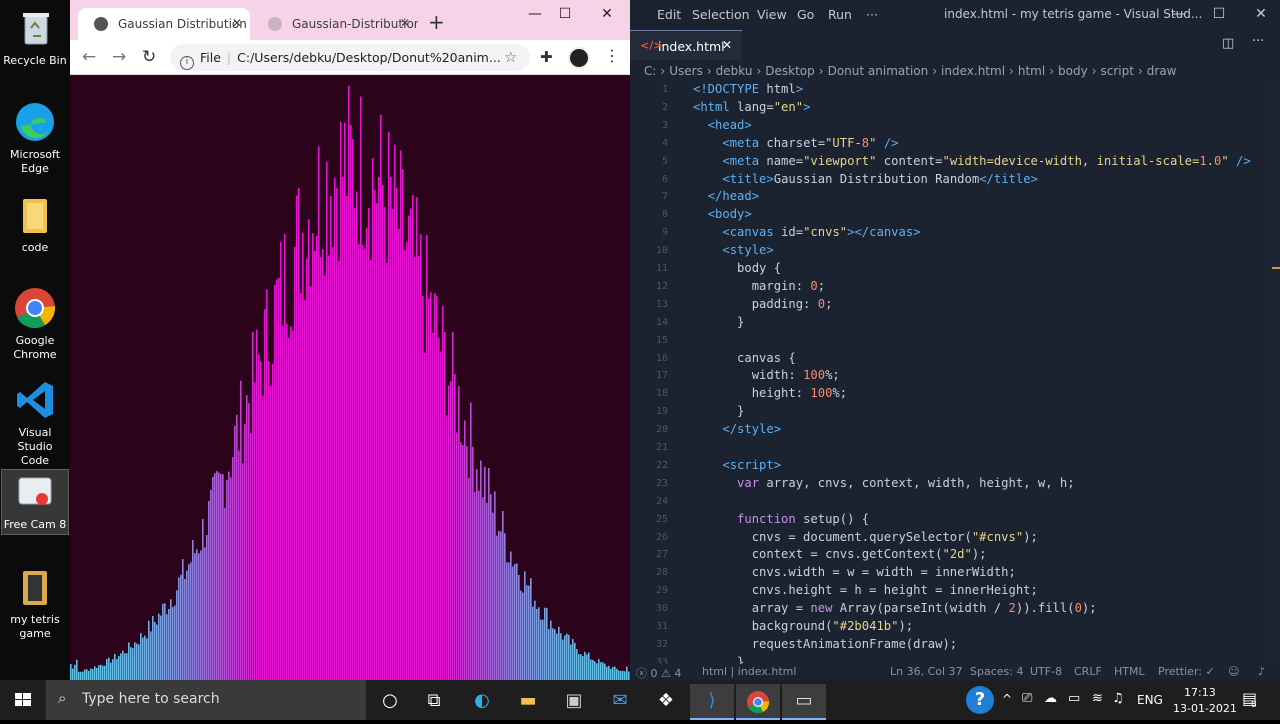 This screenshot has height=724, width=1280. Describe the element at coordinates (955, 252) in the screenshot. I see `code-line: 10 <style>` at that location.